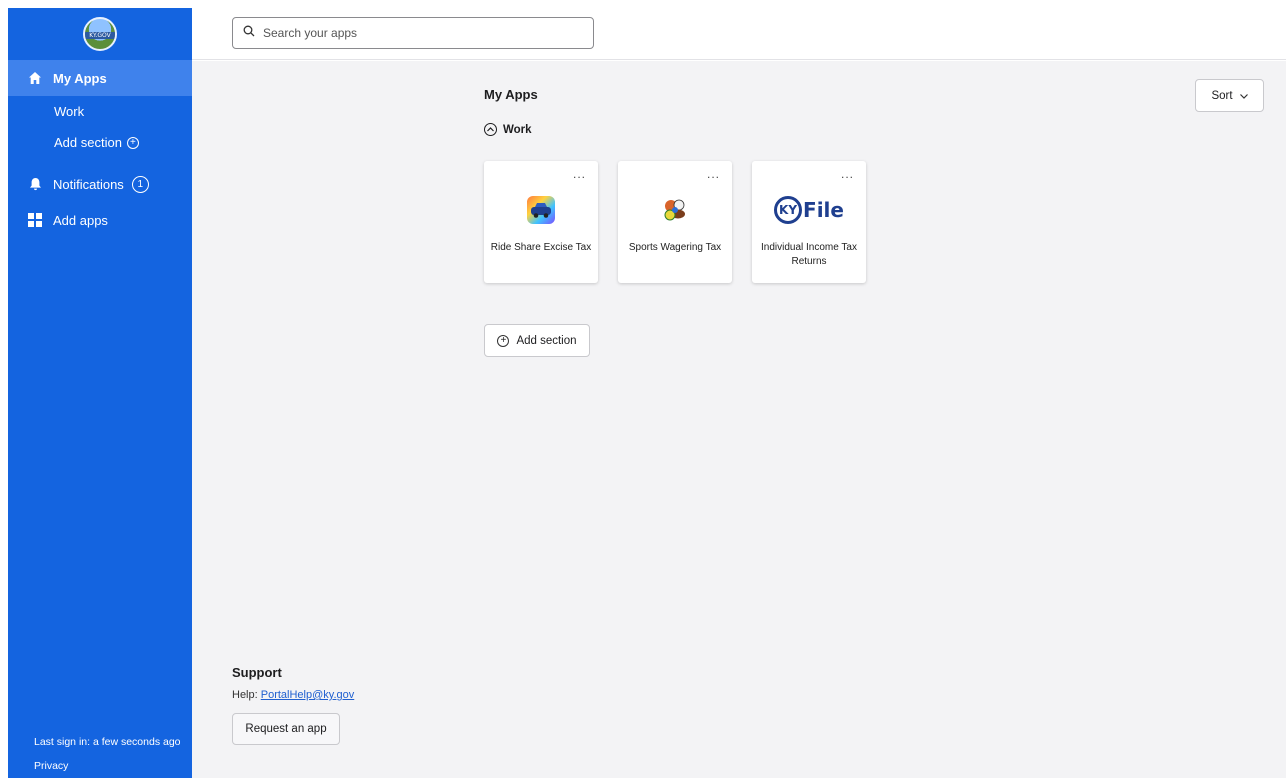 The height and width of the screenshot is (778, 1286). I want to click on request-app-label: Request an app, so click(286, 729).